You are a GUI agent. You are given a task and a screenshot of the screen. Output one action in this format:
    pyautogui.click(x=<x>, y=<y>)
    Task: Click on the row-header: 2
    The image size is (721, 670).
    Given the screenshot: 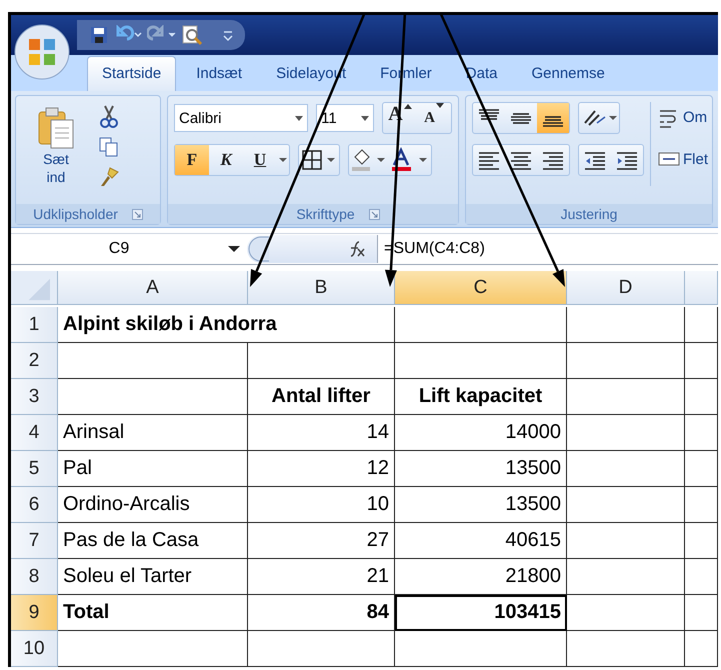 What is the action you would take?
    pyautogui.click(x=34, y=361)
    